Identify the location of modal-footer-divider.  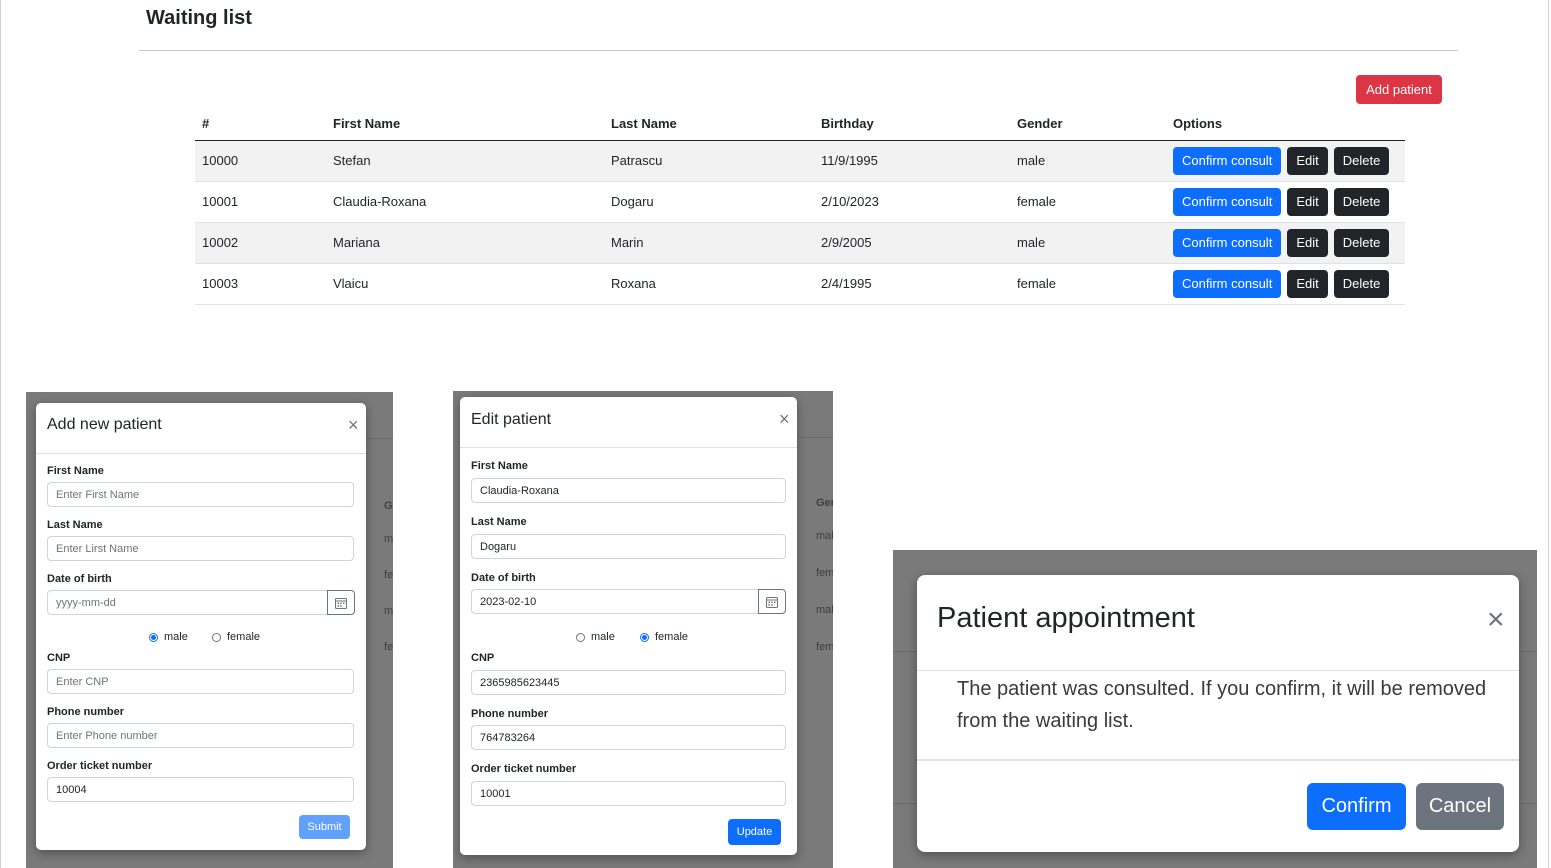
(1218, 760).